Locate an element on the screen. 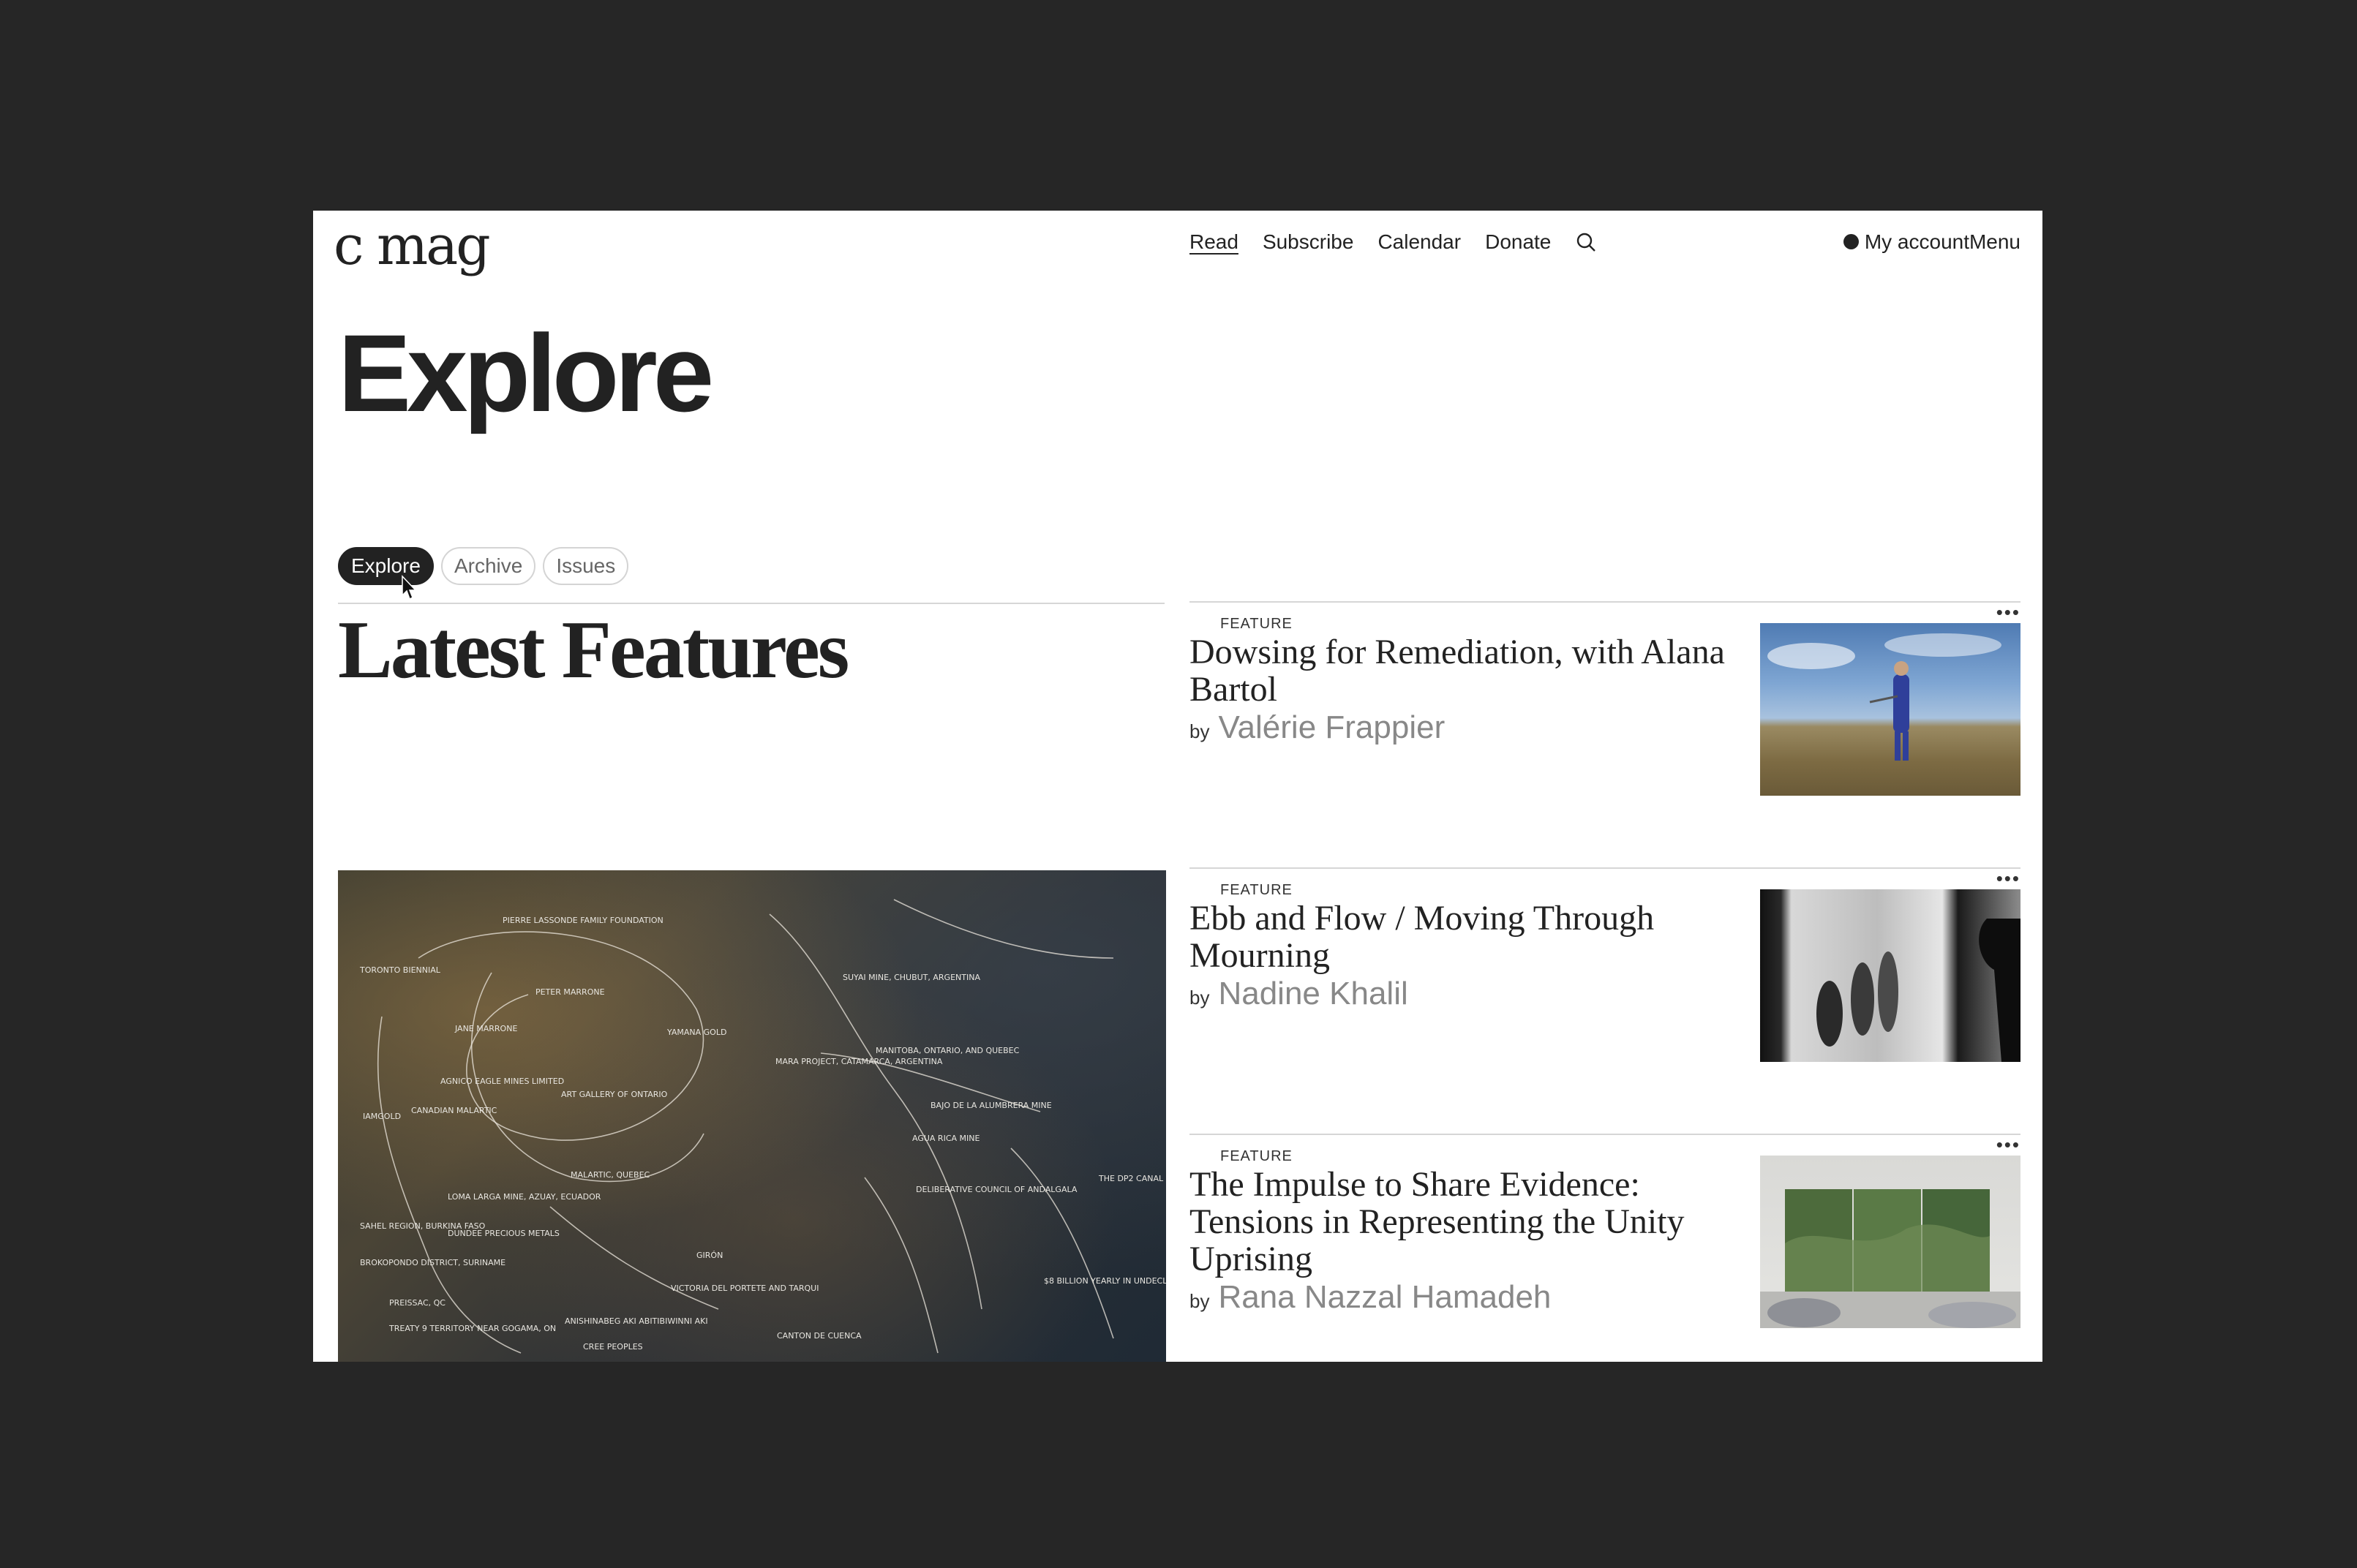  artwork-label: PIERRE LASSONDE FAMILY FOUNDATION is located at coordinates (583, 920).